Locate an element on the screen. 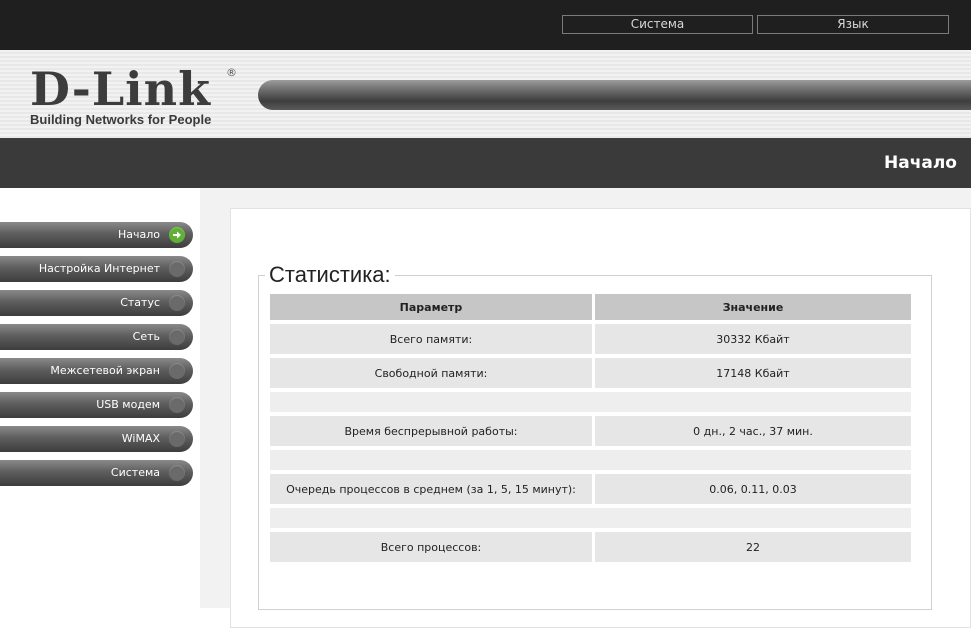  sidebar-item-system: Система is located at coordinates (96, 473).